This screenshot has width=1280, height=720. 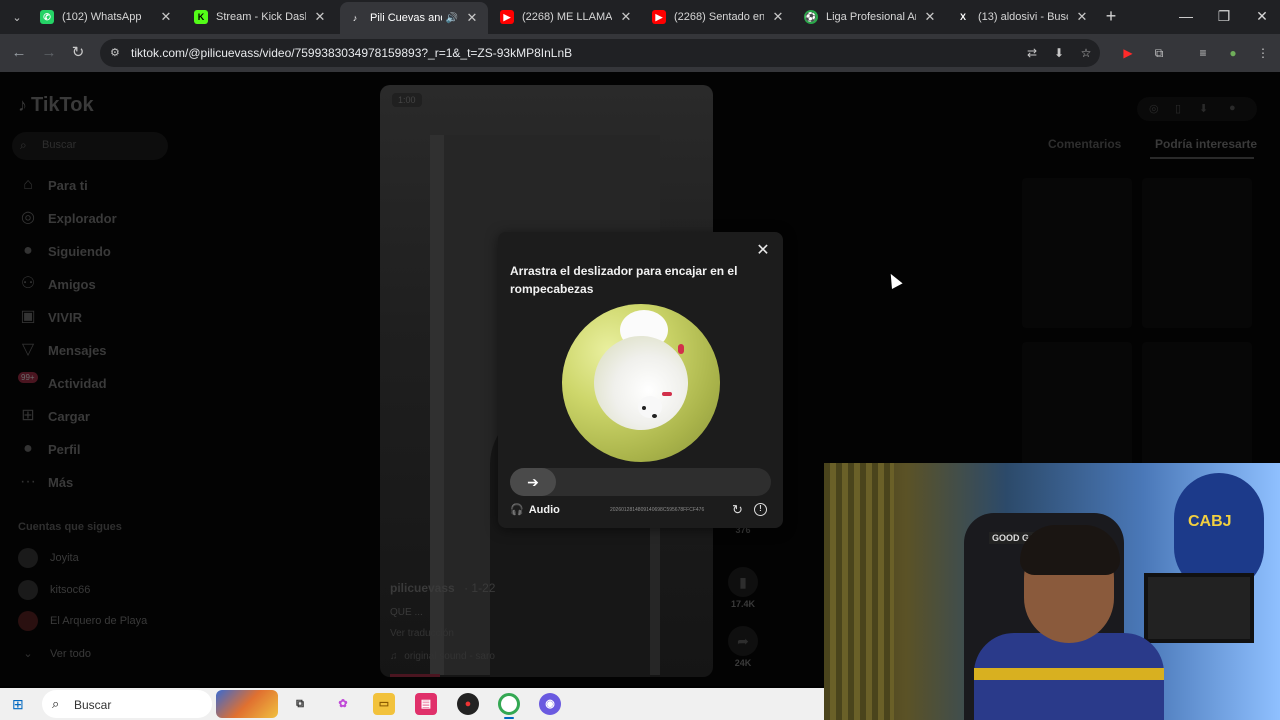 What do you see at coordinates (247, 704) in the screenshot?
I see `search-highlight-image` at bounding box center [247, 704].